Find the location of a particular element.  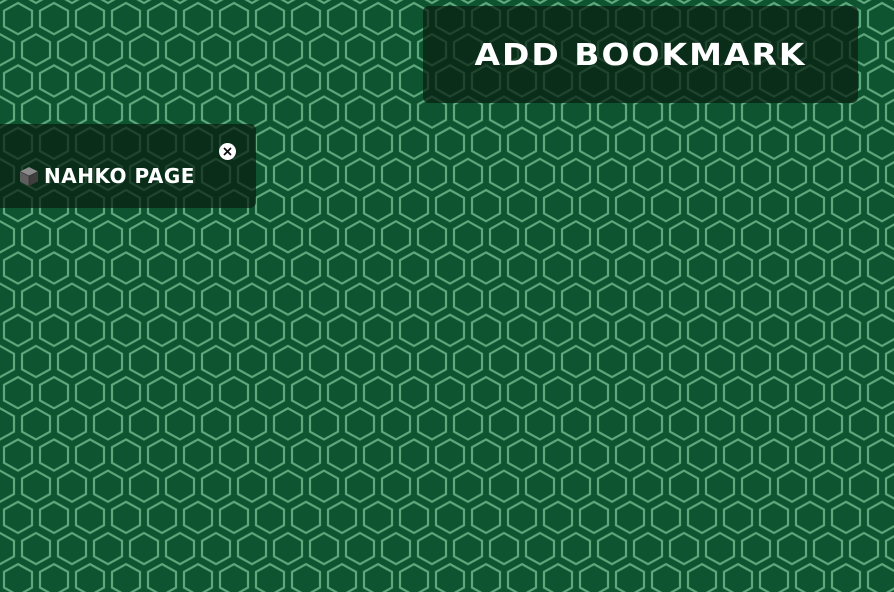

add-bookmark-button: ADD BOOKMARK is located at coordinates (640, 54).